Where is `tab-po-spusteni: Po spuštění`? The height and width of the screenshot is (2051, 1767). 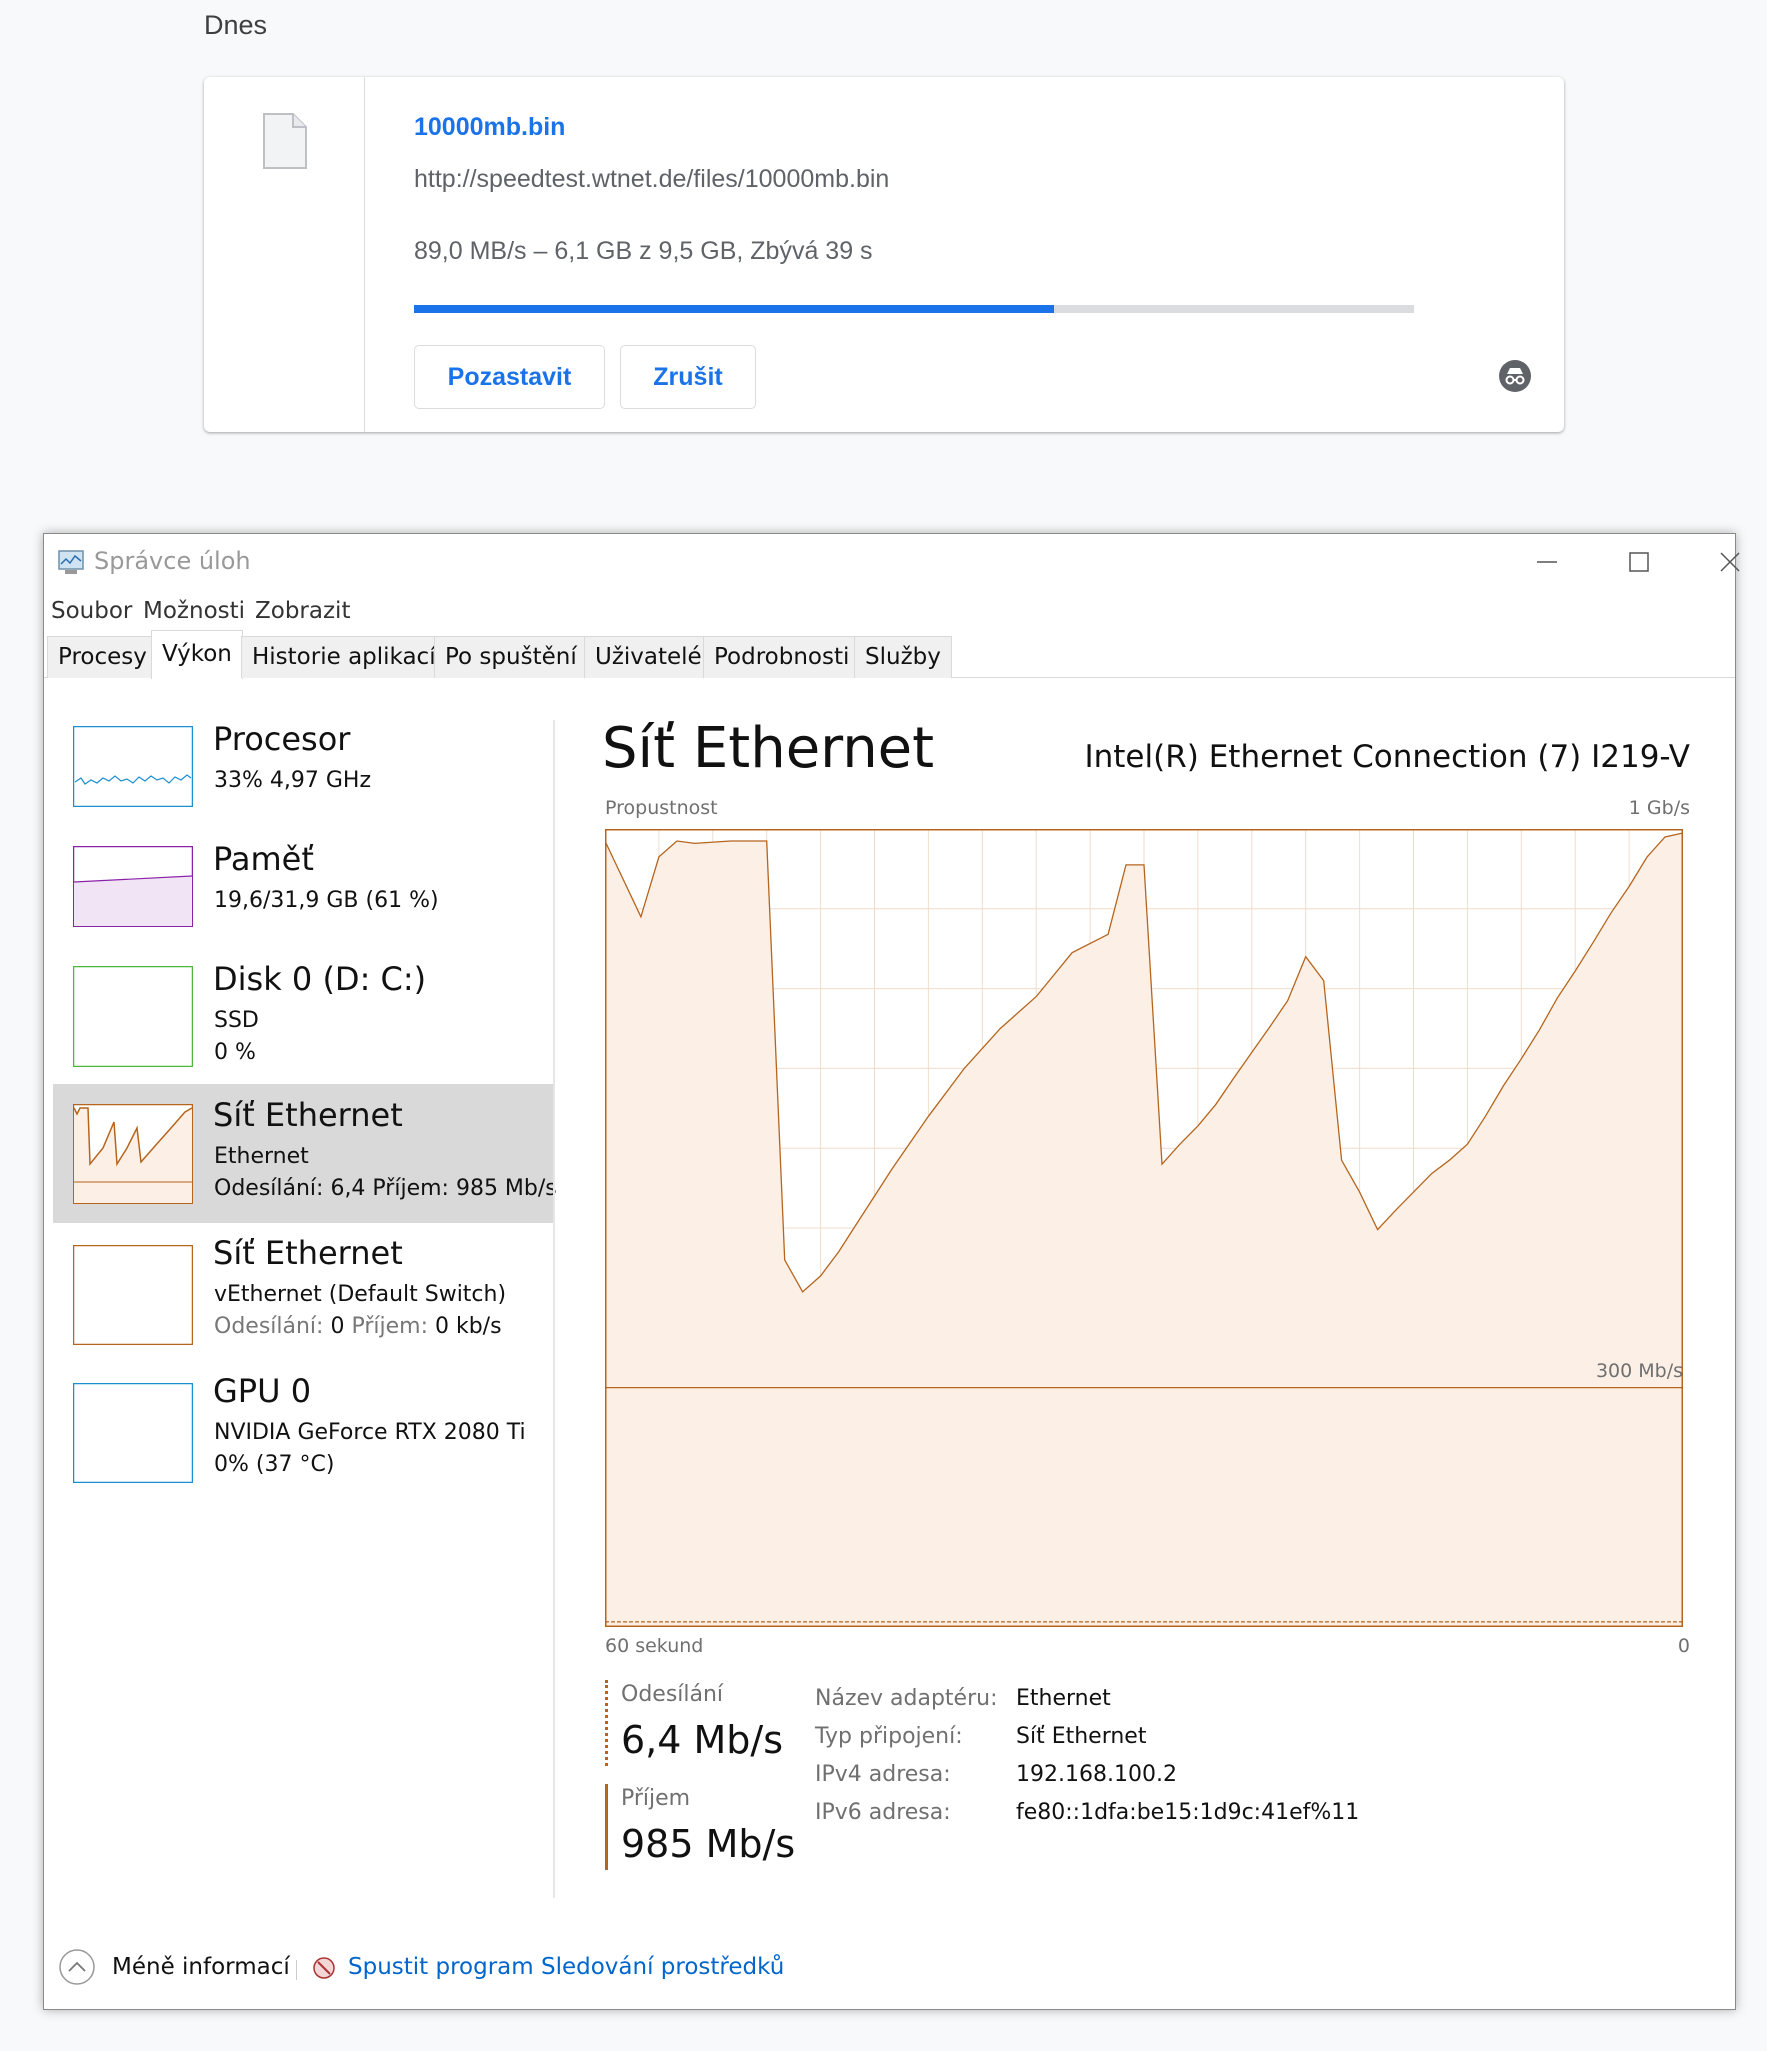 tab-po-spusteni: Po spuštění is located at coordinates (511, 657).